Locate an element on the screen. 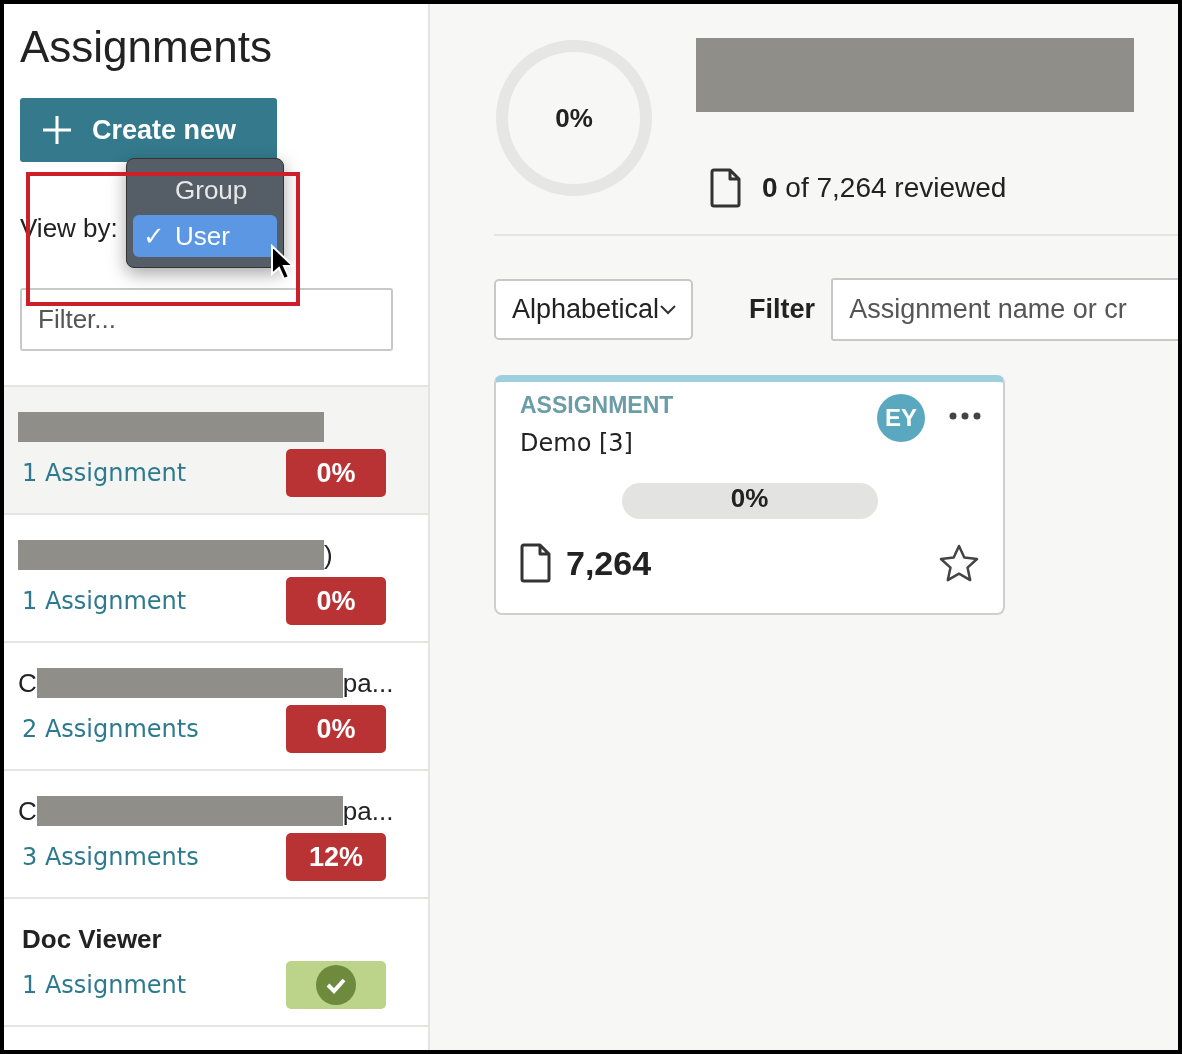 The height and width of the screenshot is (1054, 1182). group-item: 1 Assignment 0% is located at coordinates (216, 451).